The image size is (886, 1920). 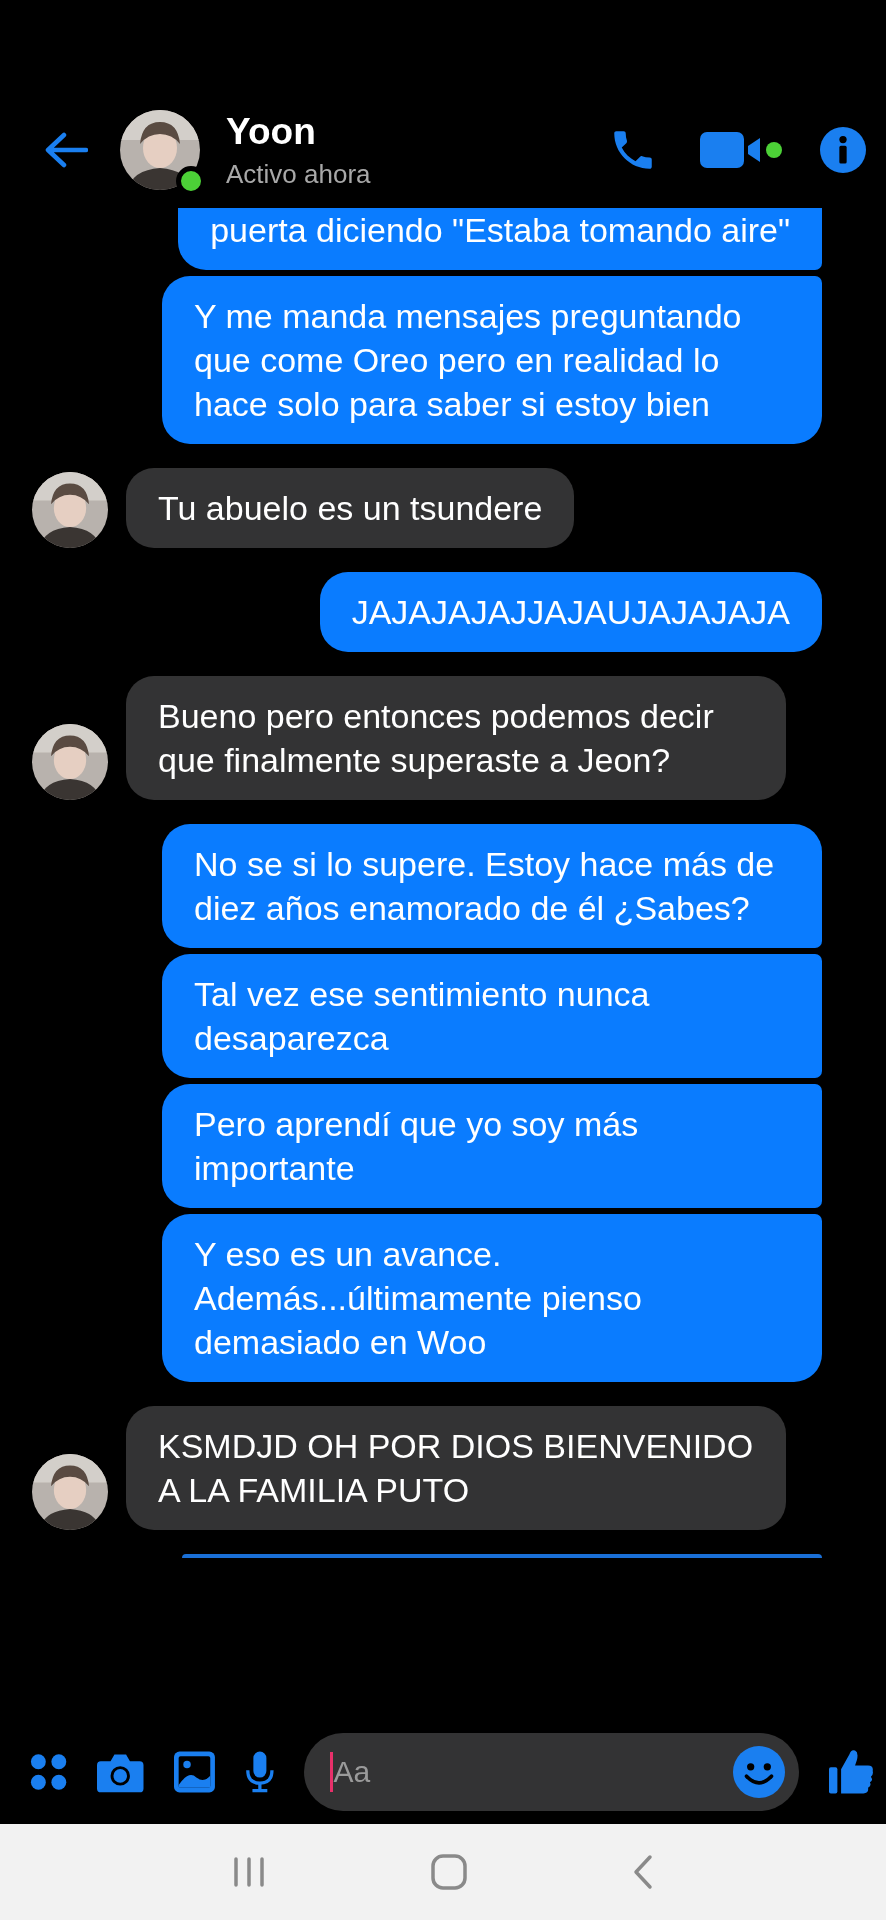 What do you see at coordinates (642, 1872) in the screenshot?
I see `back-icon` at bounding box center [642, 1872].